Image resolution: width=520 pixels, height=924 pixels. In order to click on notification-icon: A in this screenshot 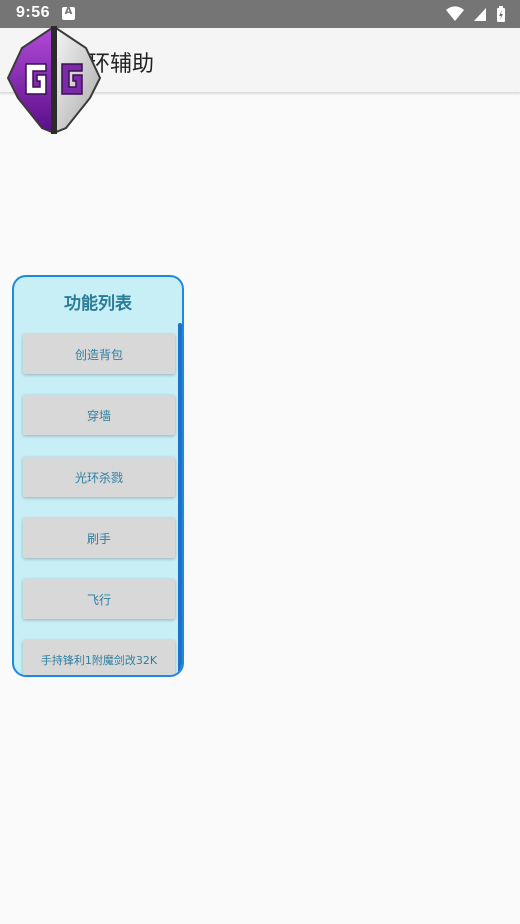, I will do `click(68, 13)`.